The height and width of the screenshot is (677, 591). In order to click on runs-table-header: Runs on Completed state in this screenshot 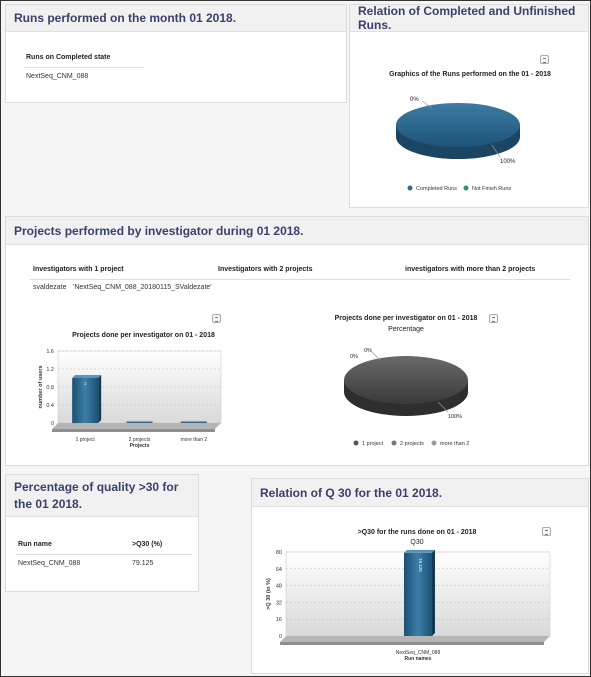, I will do `click(68, 57)`.